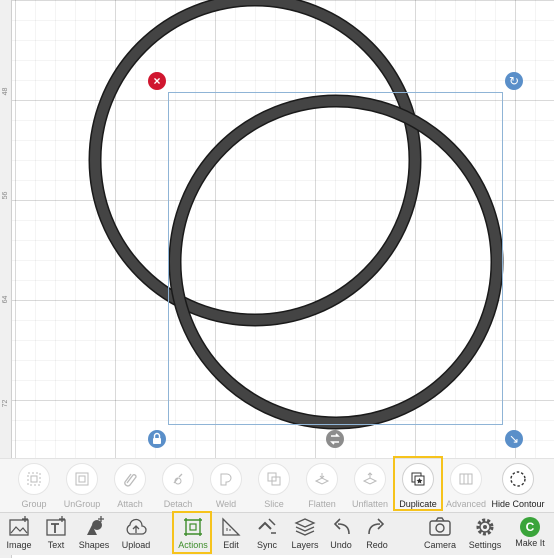  I want to click on shapes-button: Shapes, so click(94, 532).